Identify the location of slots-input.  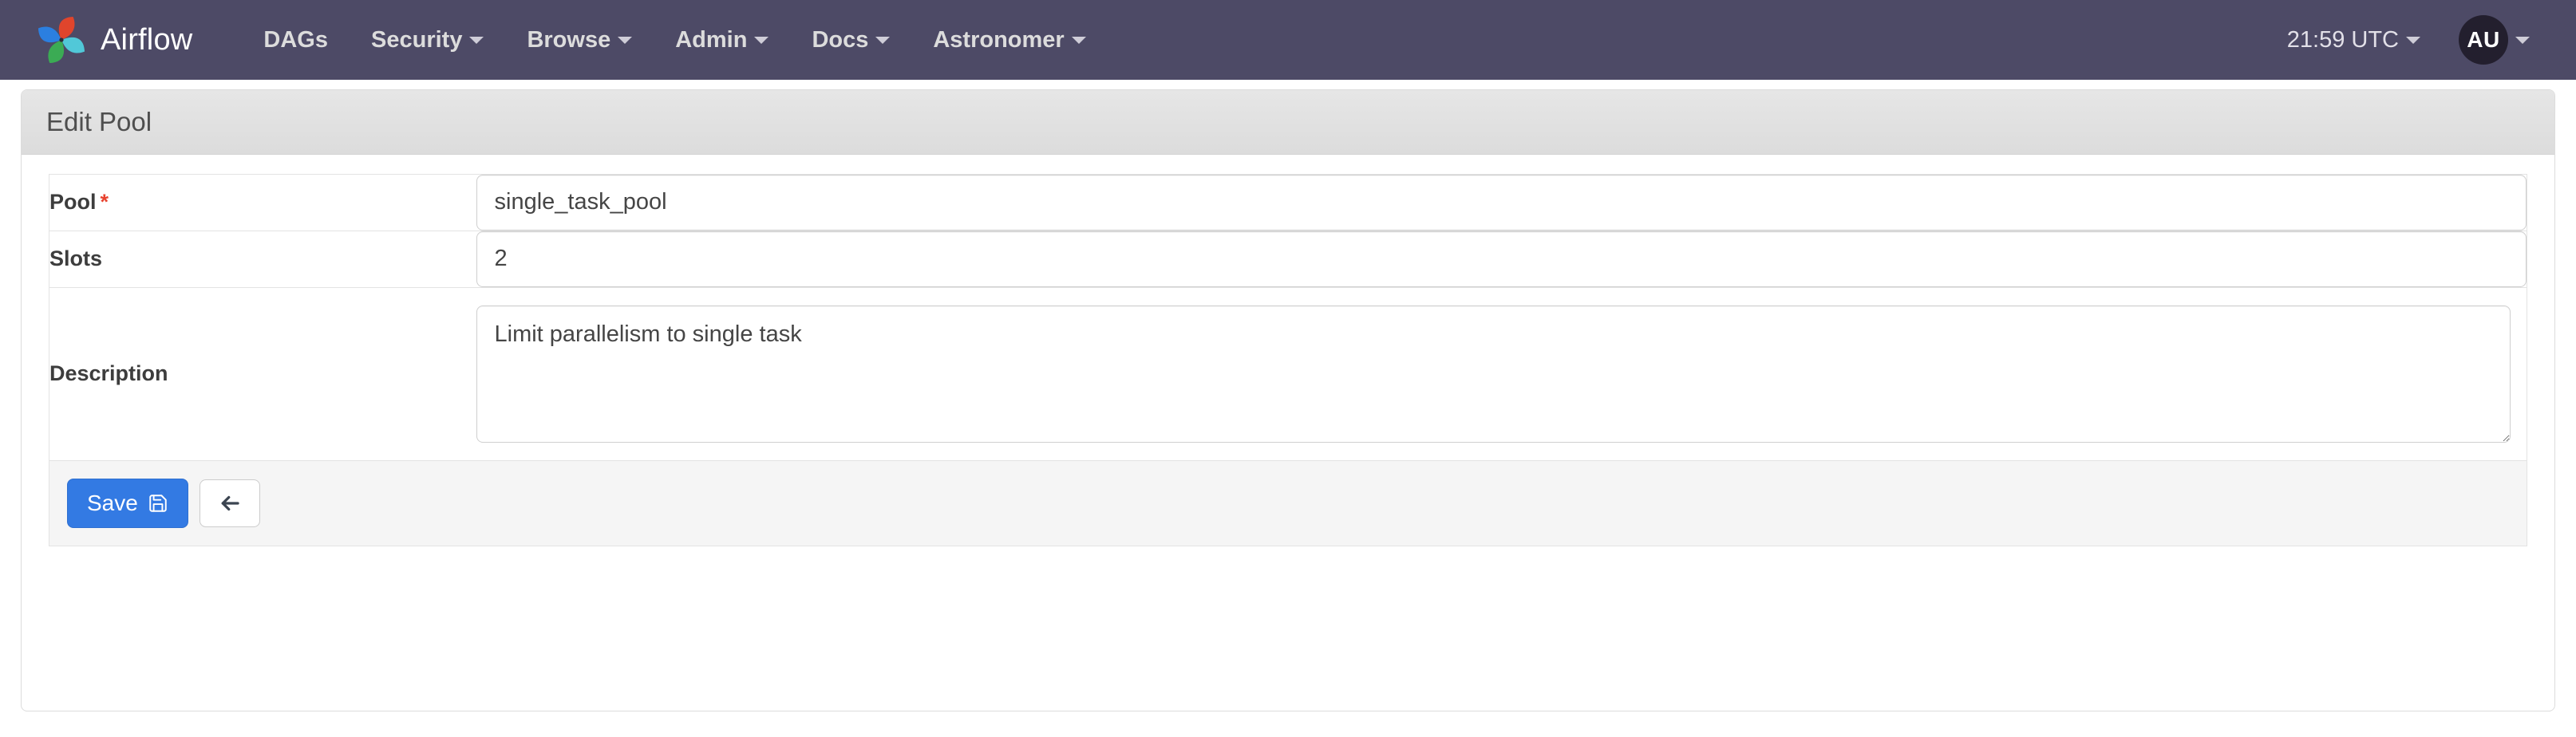
(1501, 259).